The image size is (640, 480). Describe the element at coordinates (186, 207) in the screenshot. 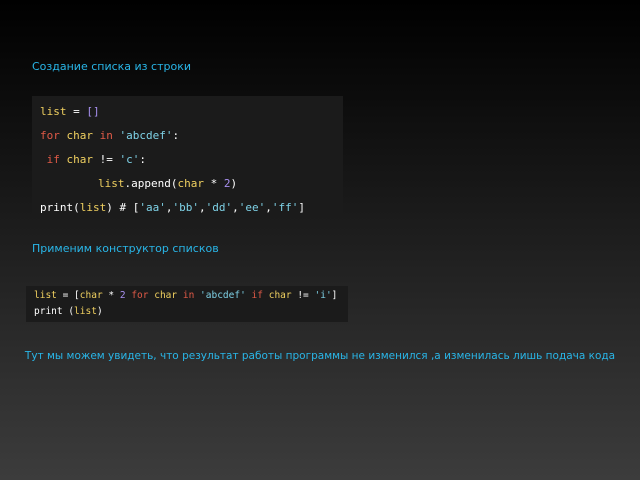

I see `code-token: 'bb'` at that location.